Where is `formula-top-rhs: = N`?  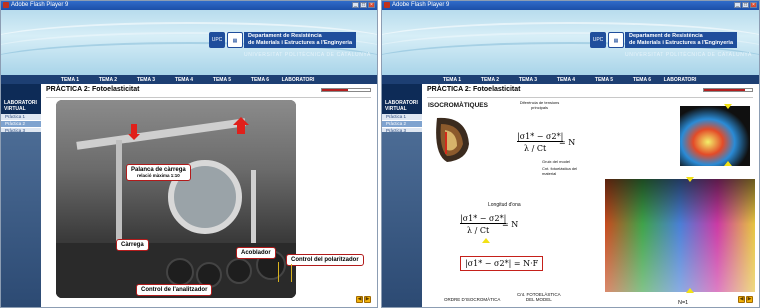
formula-top-rhs: = N is located at coordinates (567, 142).